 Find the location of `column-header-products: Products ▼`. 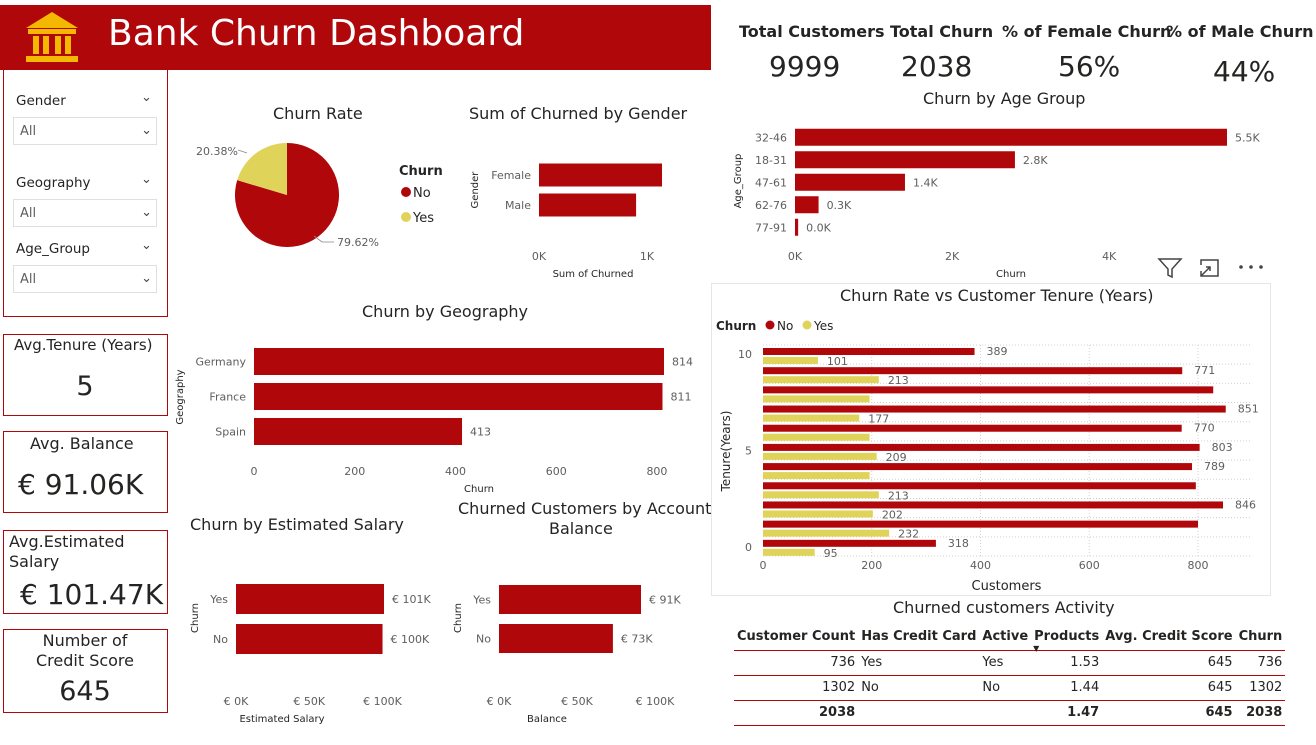

column-header-products: Products ▼ is located at coordinates (1066, 638).